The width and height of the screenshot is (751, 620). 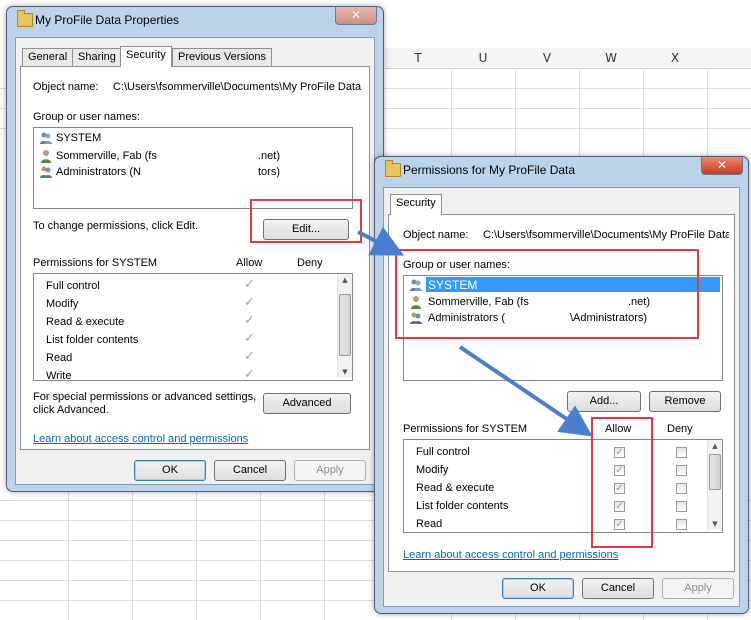 What do you see at coordinates (381, 241) in the screenshot?
I see `arrow-edit-to-permissions` at bounding box center [381, 241].